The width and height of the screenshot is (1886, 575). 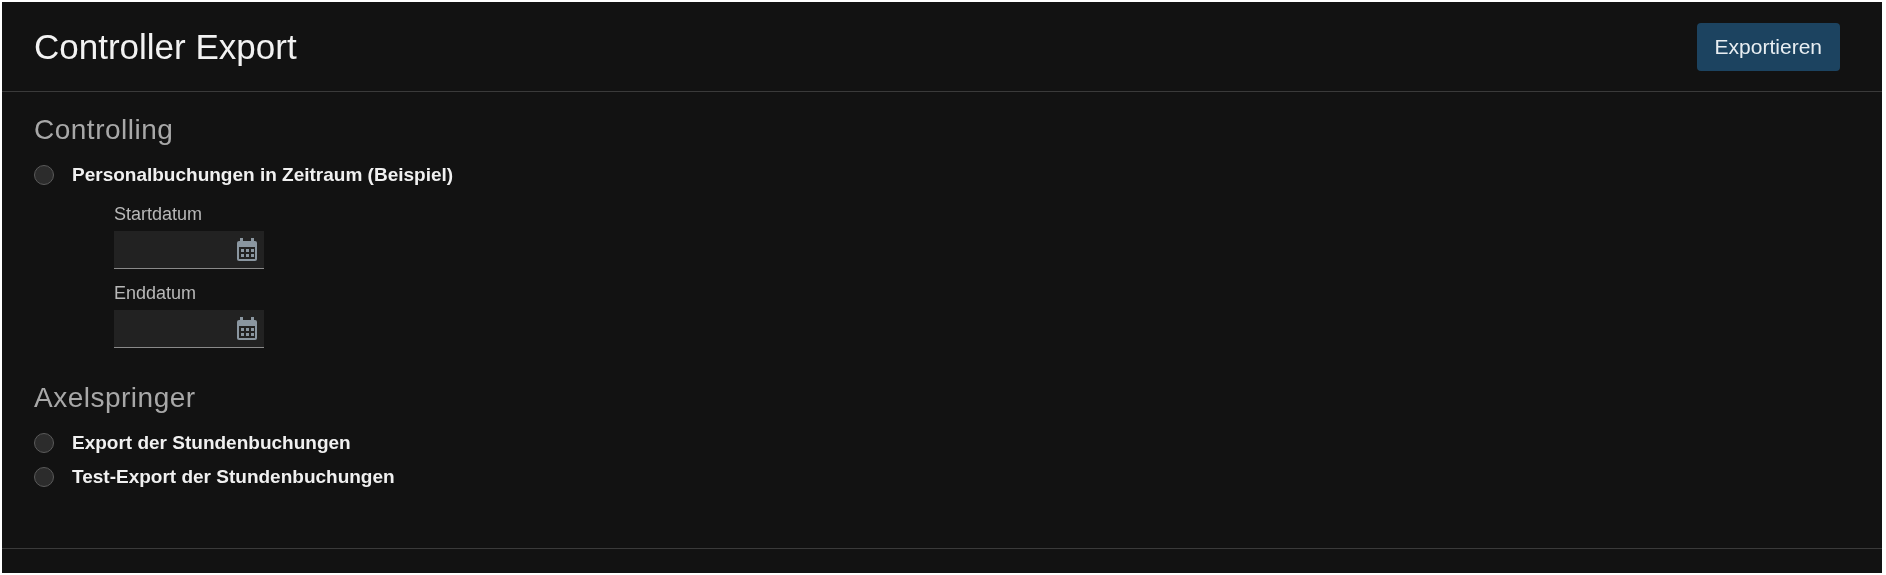 I want to click on page-title: Controller Export, so click(x=165, y=46).